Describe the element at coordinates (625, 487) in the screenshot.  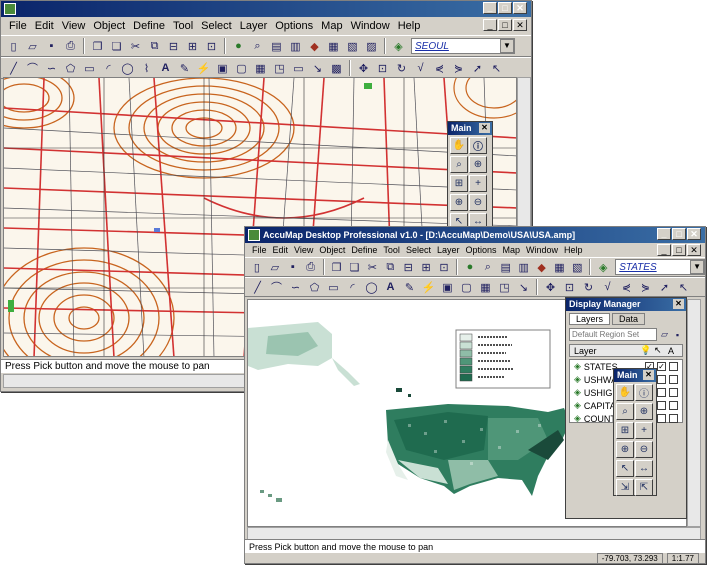
I see `route-icon: ⇲` at that location.